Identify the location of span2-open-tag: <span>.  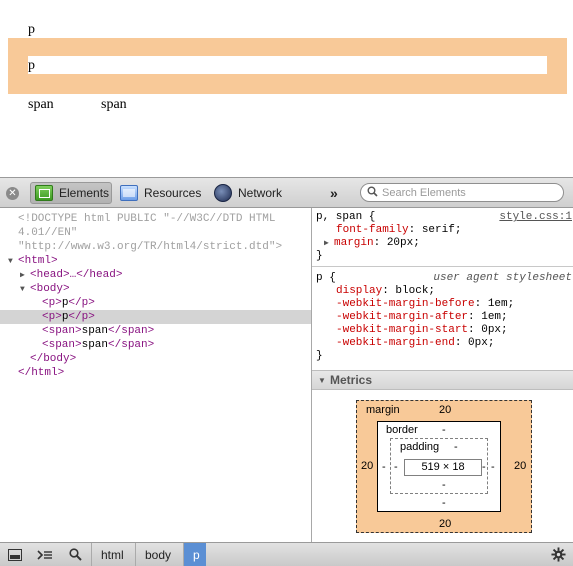
(62, 345).